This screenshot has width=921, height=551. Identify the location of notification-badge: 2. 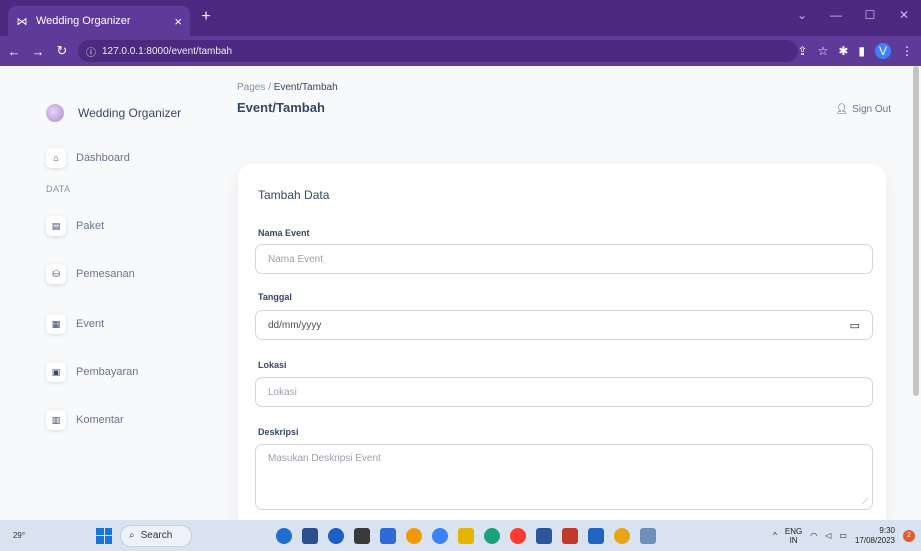
(909, 535).